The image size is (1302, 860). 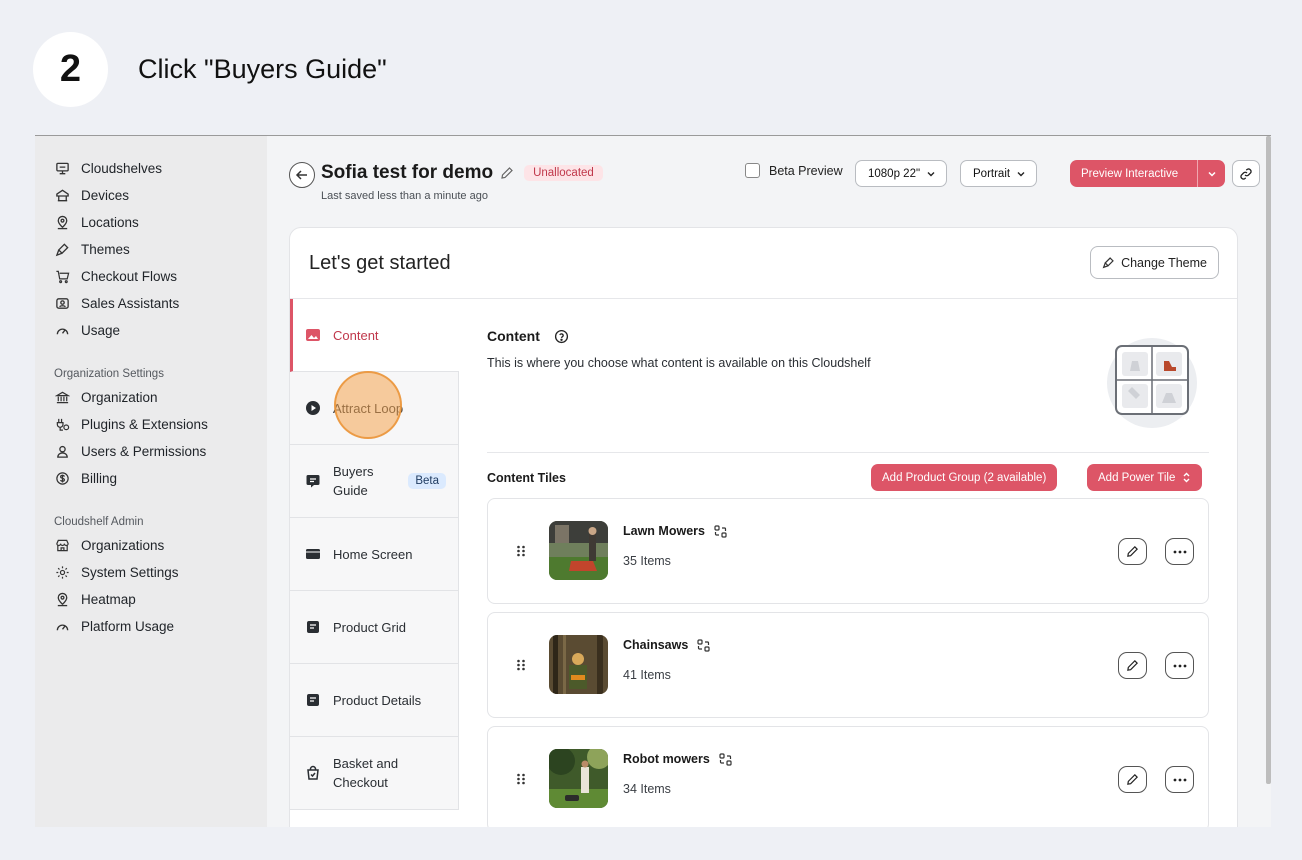 What do you see at coordinates (128, 626) in the screenshot?
I see `sidebar-item-label: Platform Usage` at bounding box center [128, 626].